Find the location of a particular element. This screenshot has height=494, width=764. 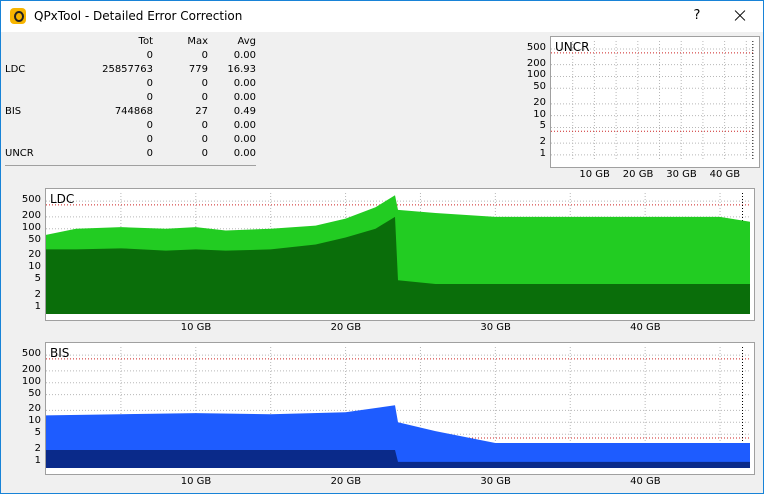

stats-header-label is located at coordinates (37, 42).